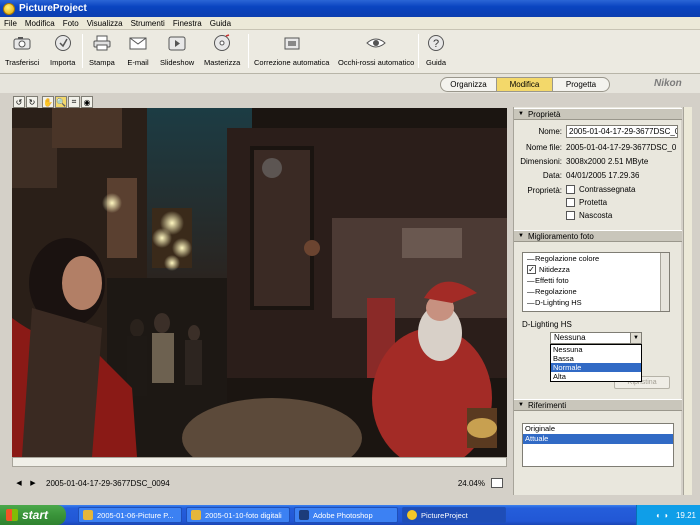 The height and width of the screenshot is (525, 700). I want to click on enhancement-header: ▼ Miglioramento foto, so click(598, 236).